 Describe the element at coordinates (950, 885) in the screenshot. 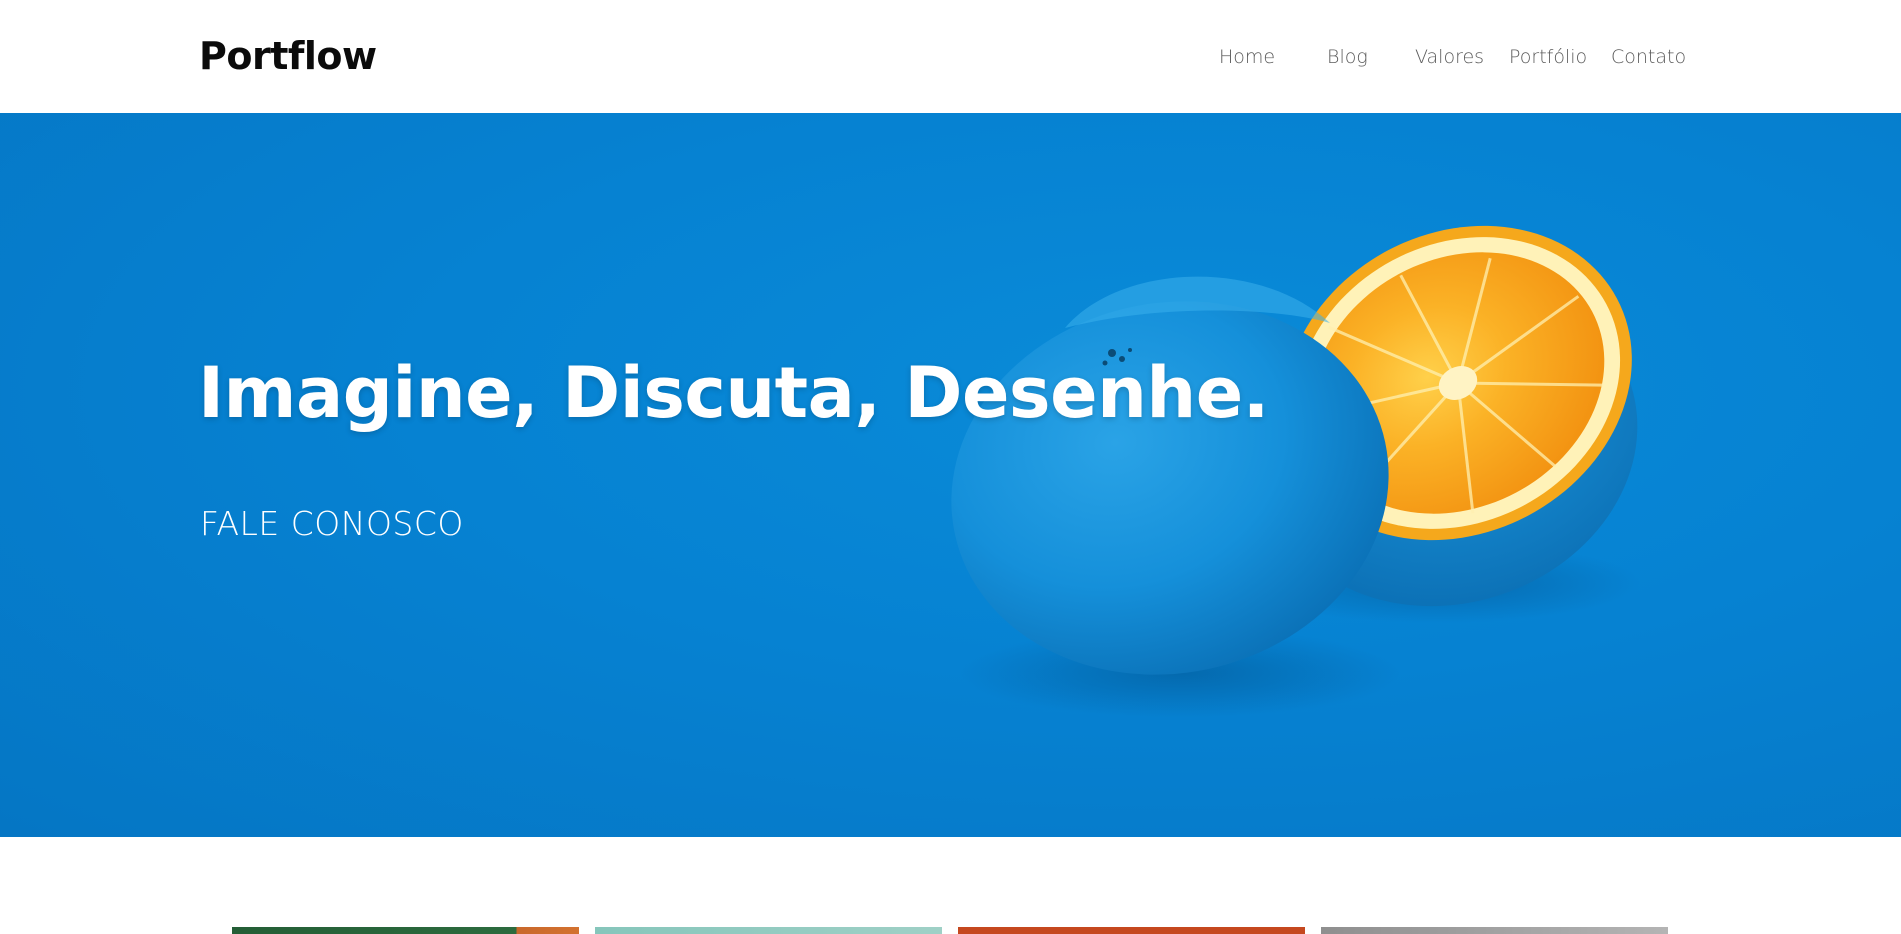

I see `portfolio-section` at that location.